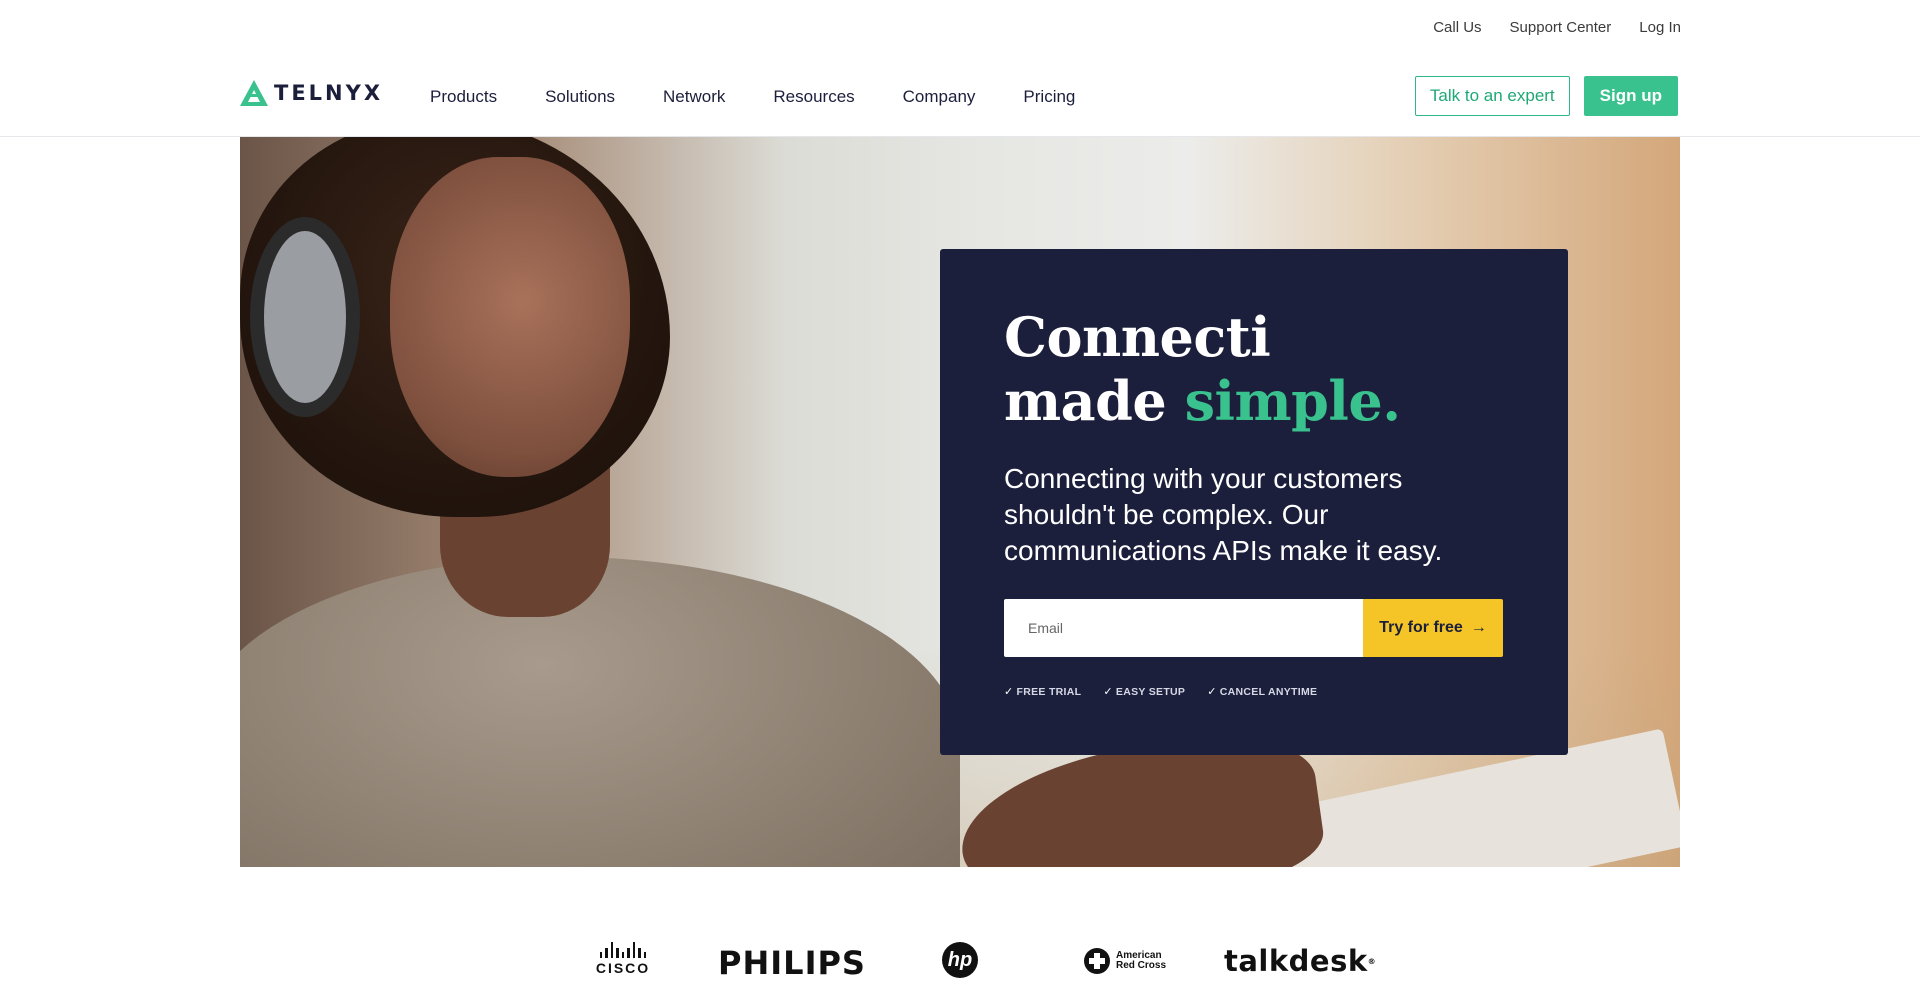 The image size is (1920, 995). What do you see at coordinates (1372, 961) in the screenshot?
I see `registered-mark-icon: ®` at bounding box center [1372, 961].